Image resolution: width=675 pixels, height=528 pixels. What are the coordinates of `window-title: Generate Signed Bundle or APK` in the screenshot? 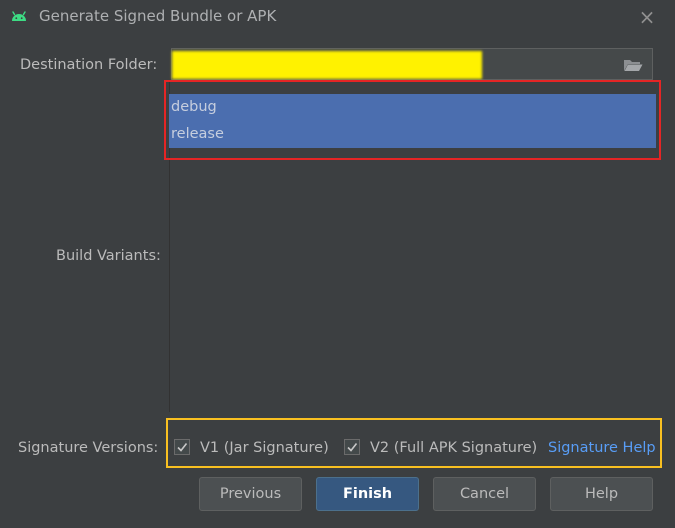 It's located at (158, 16).